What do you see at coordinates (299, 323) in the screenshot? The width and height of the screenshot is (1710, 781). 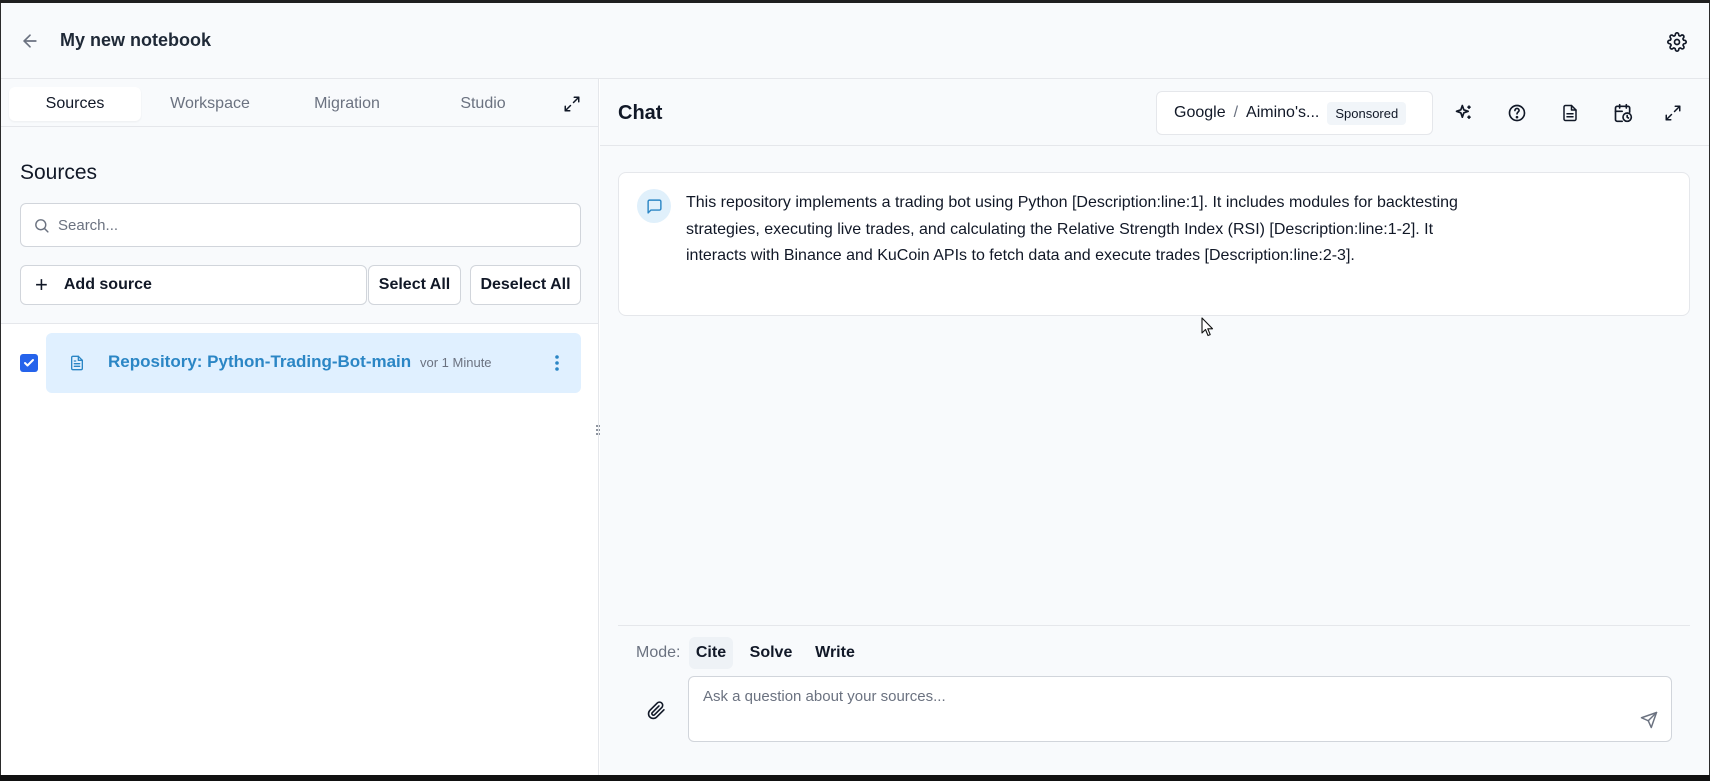 I see `divider` at bounding box center [299, 323].